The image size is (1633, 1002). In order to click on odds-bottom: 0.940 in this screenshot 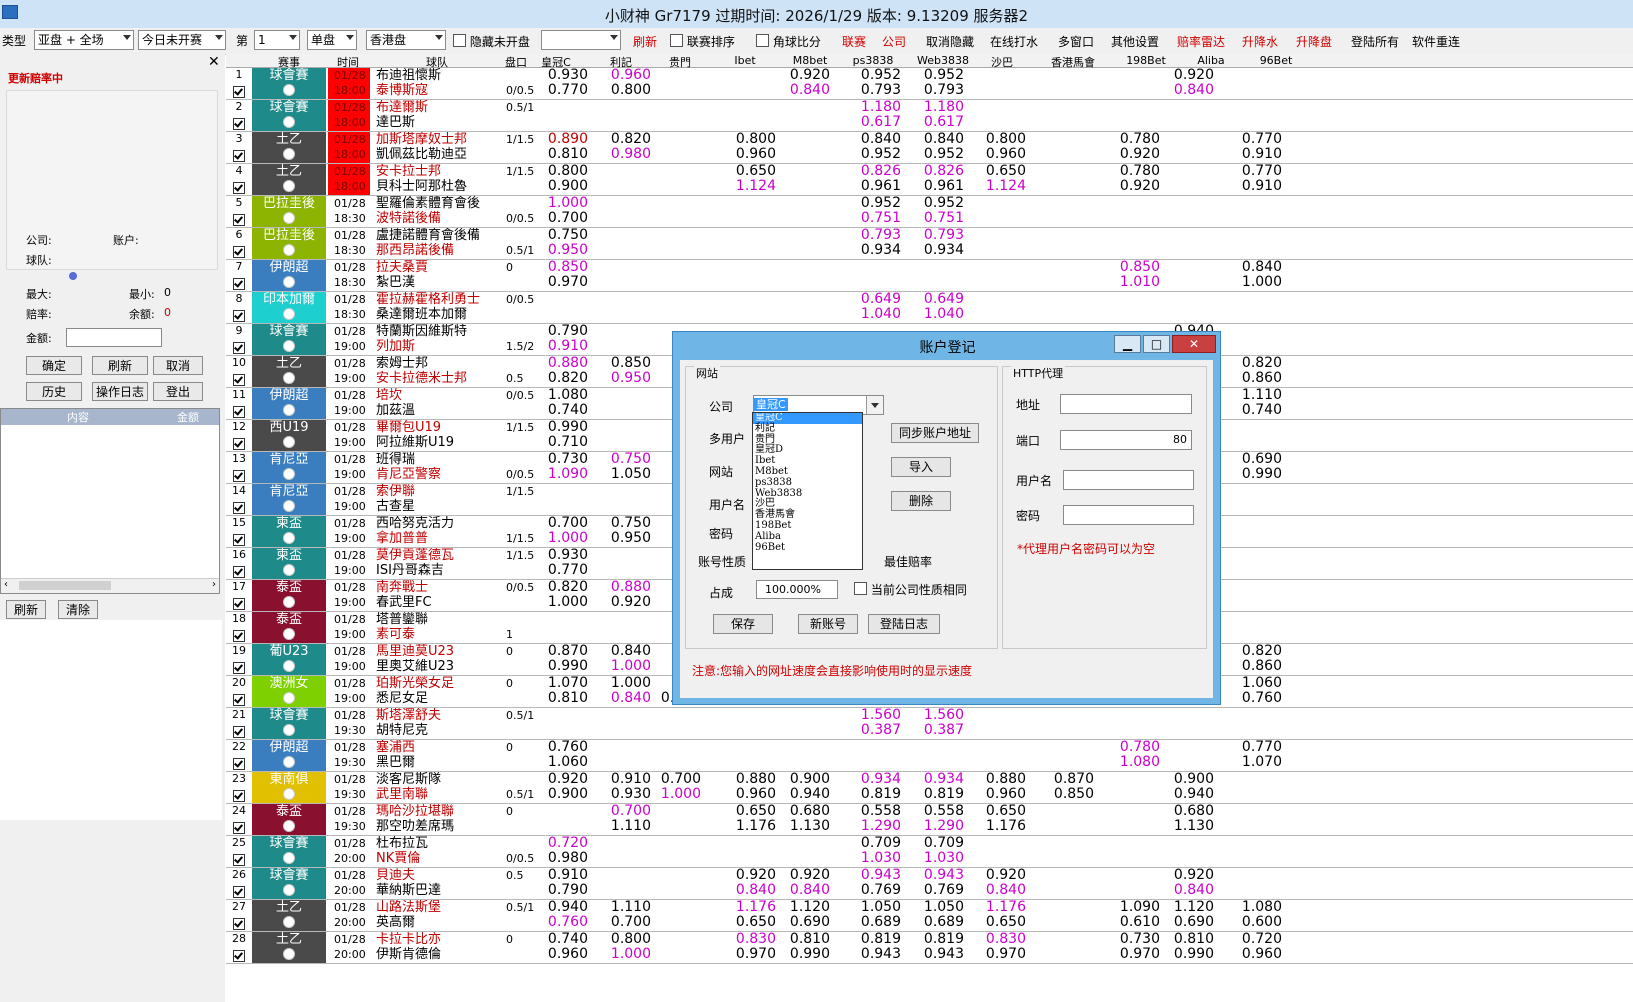, I will do `click(802, 794)`.